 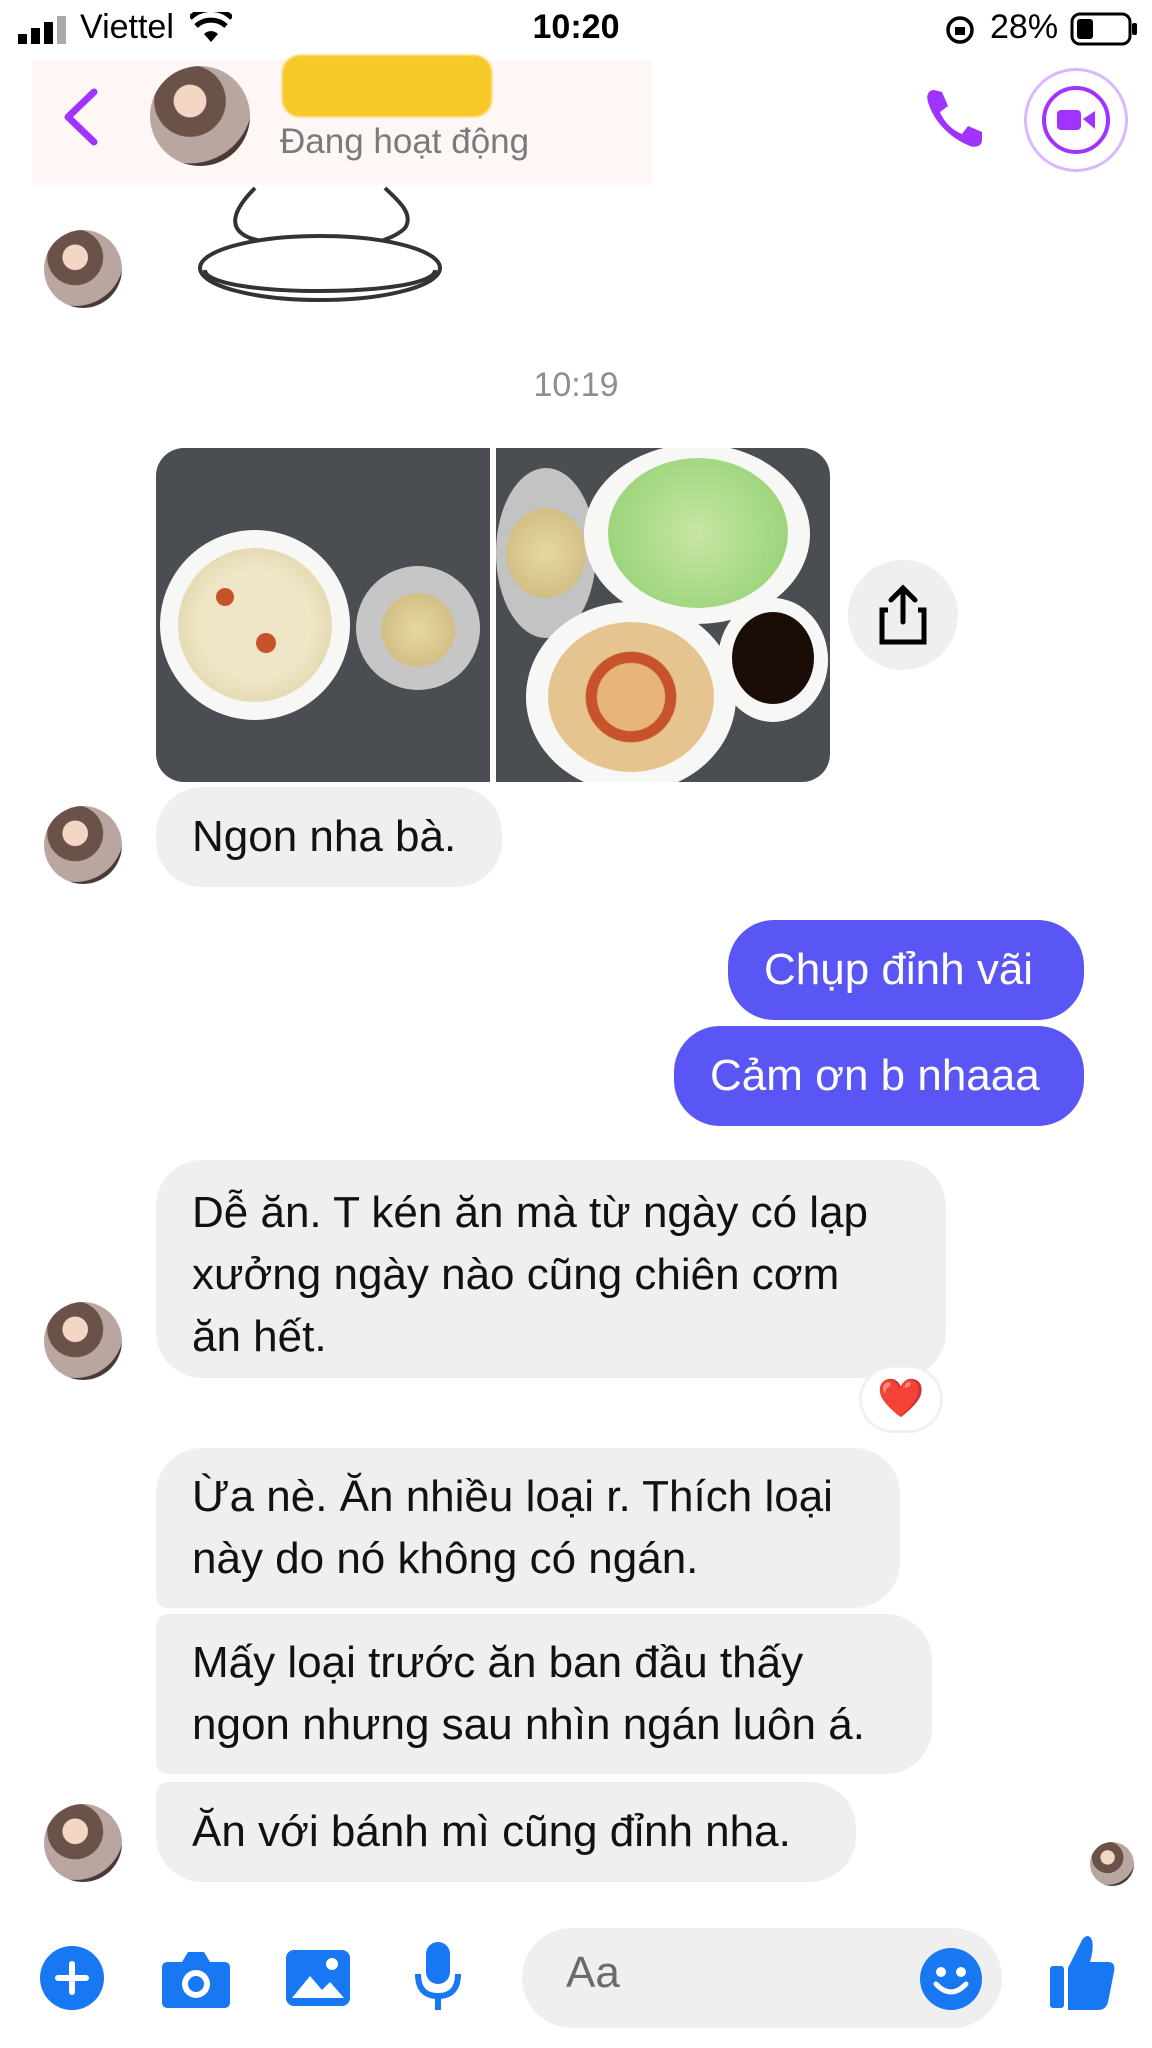 I want to click on thread-timestamp: 10:19, so click(x=576, y=385).